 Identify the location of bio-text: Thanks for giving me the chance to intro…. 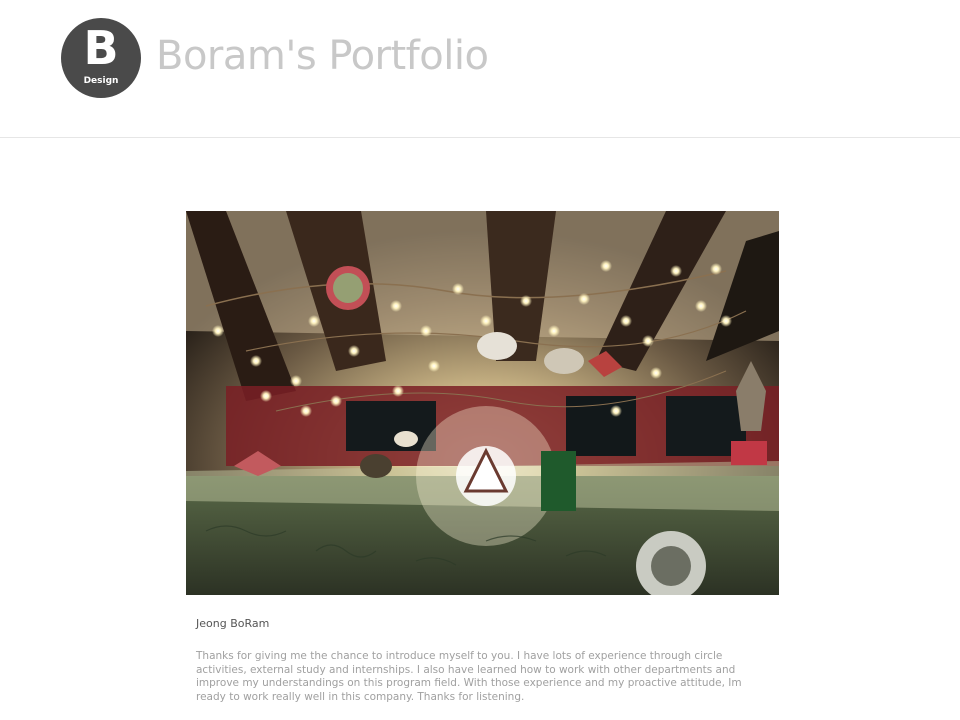
(469, 676).